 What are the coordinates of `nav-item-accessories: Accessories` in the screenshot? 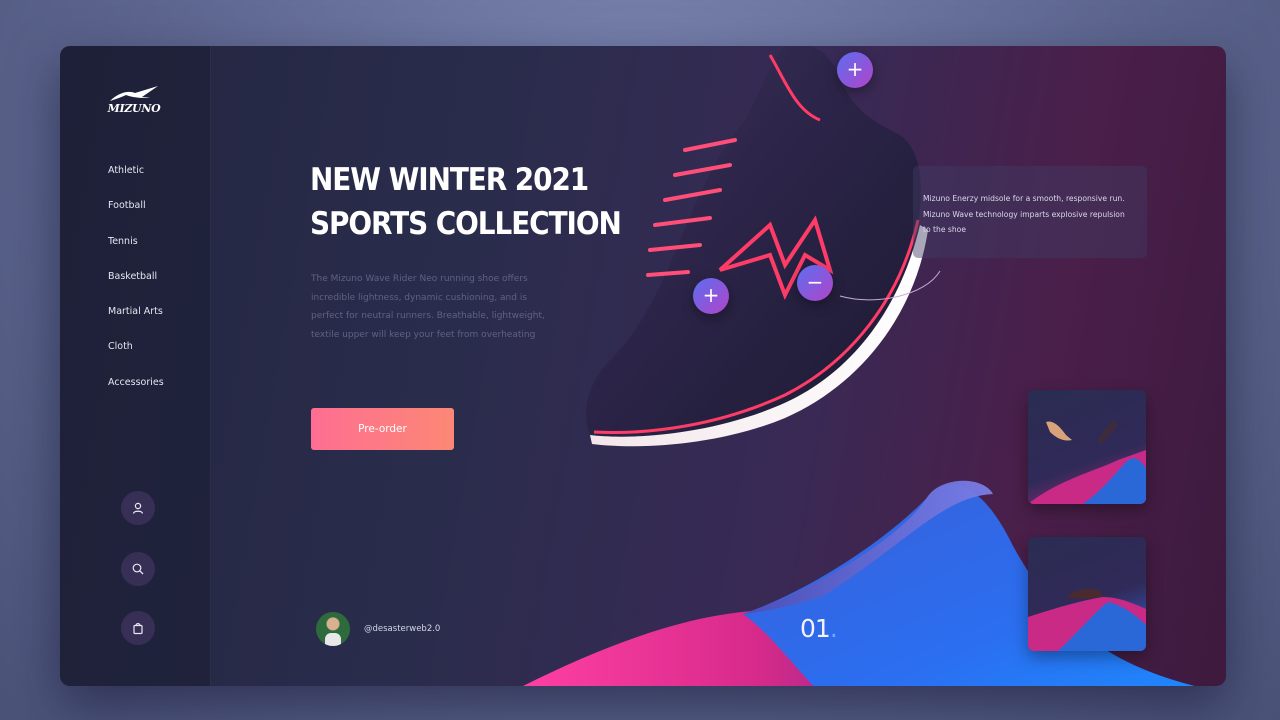 It's located at (136, 391).